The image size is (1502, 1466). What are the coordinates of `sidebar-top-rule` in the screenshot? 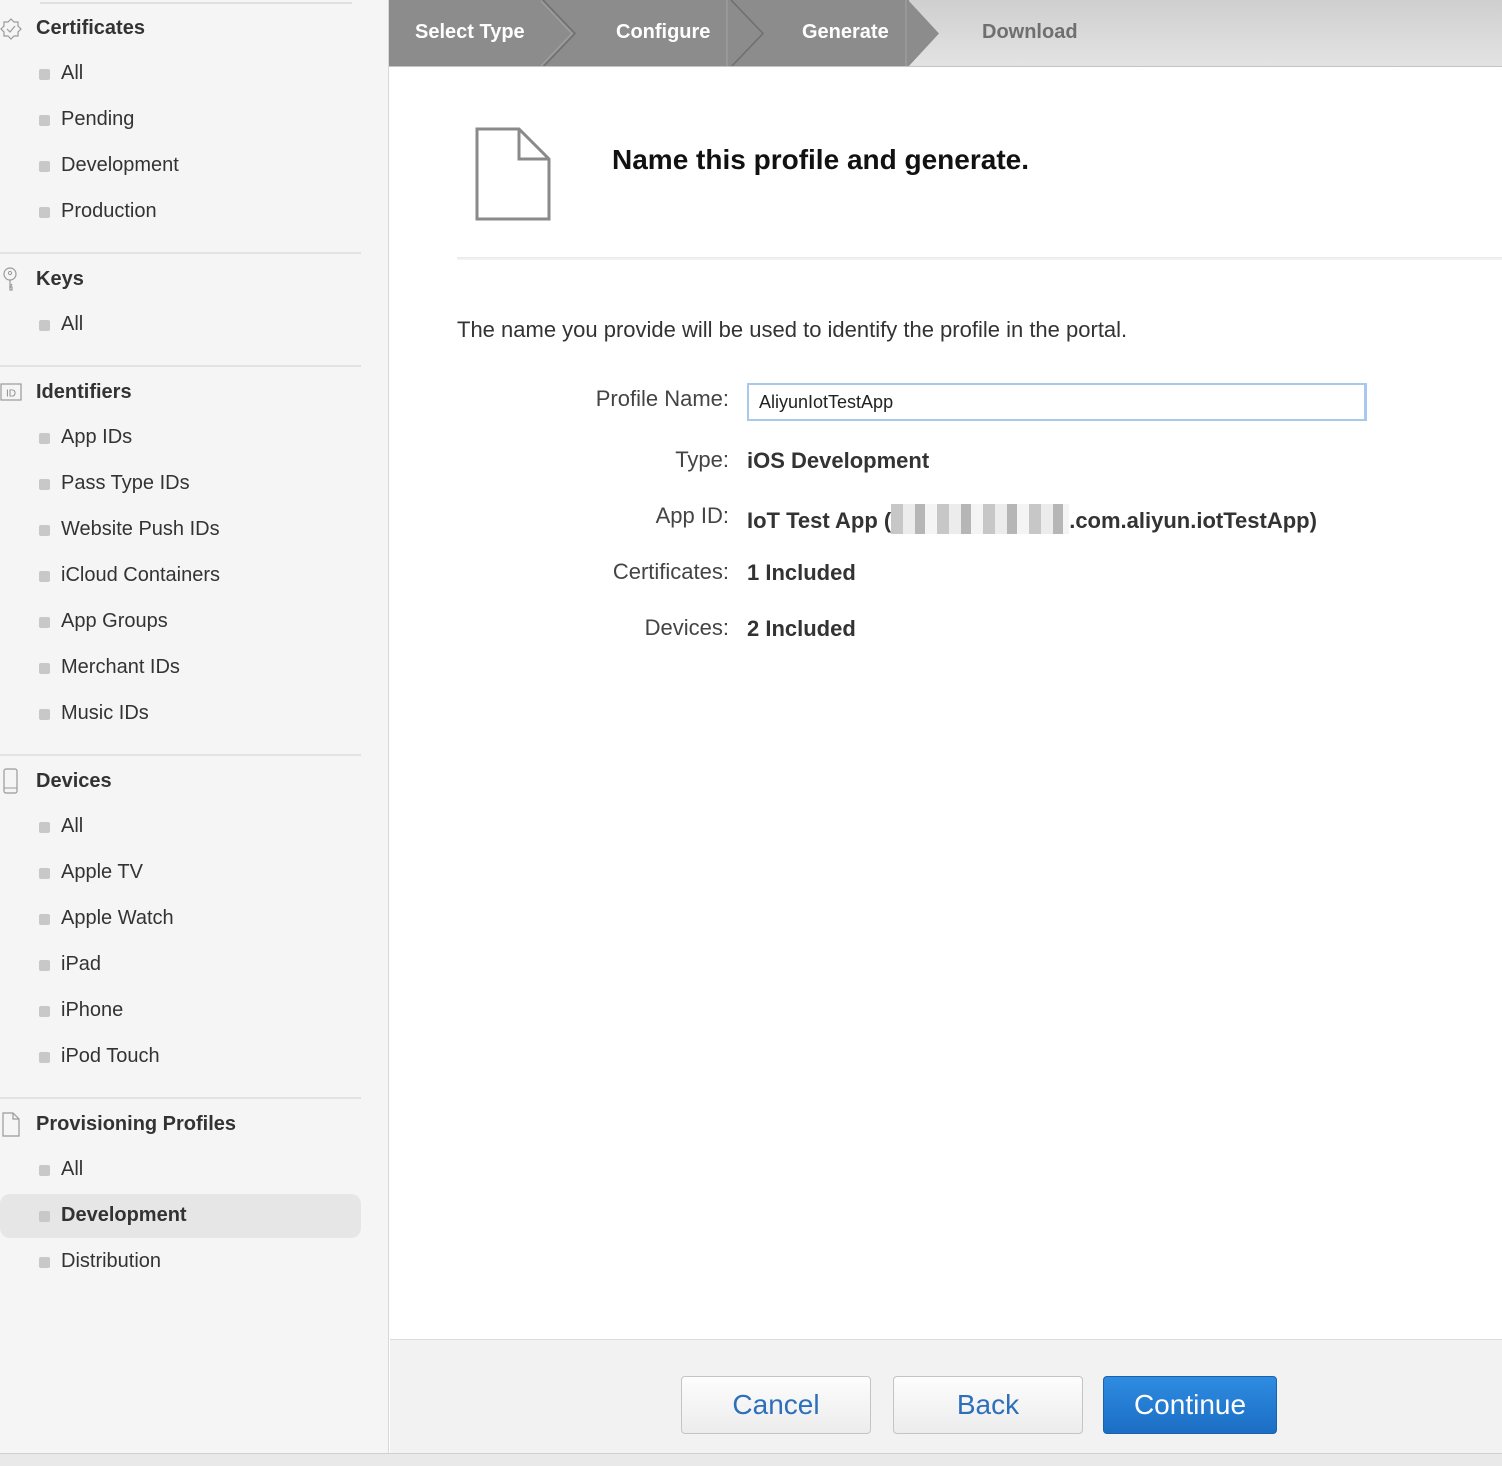 It's located at (196, 3).